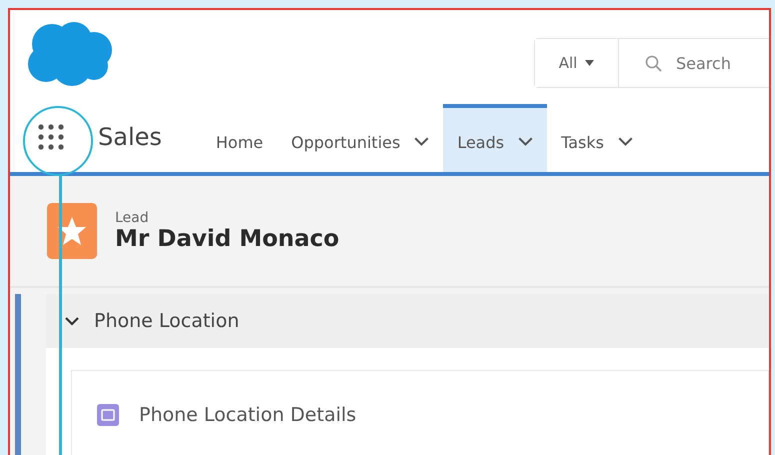  What do you see at coordinates (51, 137) in the screenshot?
I see `app-launcher-icon` at bounding box center [51, 137].